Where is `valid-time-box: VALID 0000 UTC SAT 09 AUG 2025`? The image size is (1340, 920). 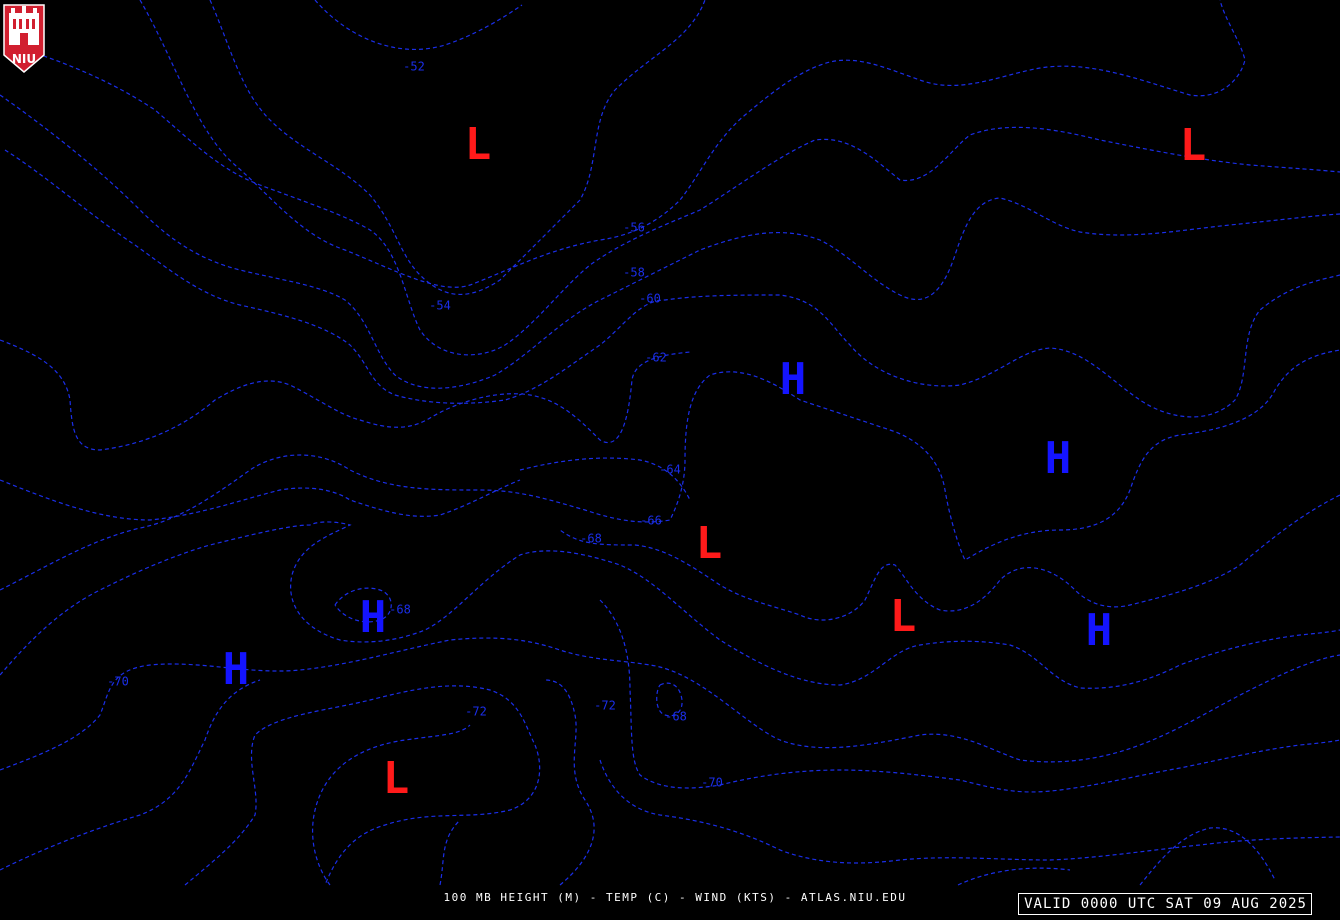 valid-time-box: VALID 0000 UTC SAT 09 AUG 2025 is located at coordinates (1165, 904).